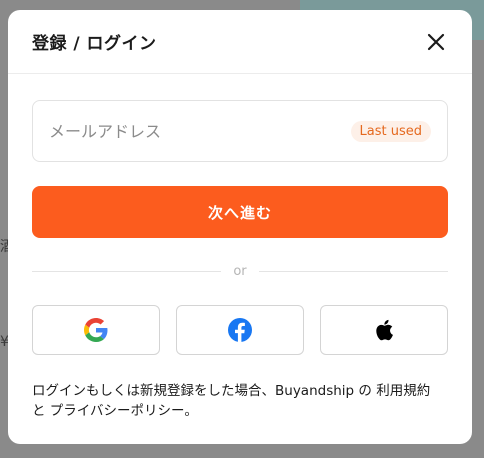 This screenshot has height=458, width=484. Describe the element at coordinates (117, 411) in the screenshot. I see `privacy-policy-link: プライバシーポリシー` at that location.